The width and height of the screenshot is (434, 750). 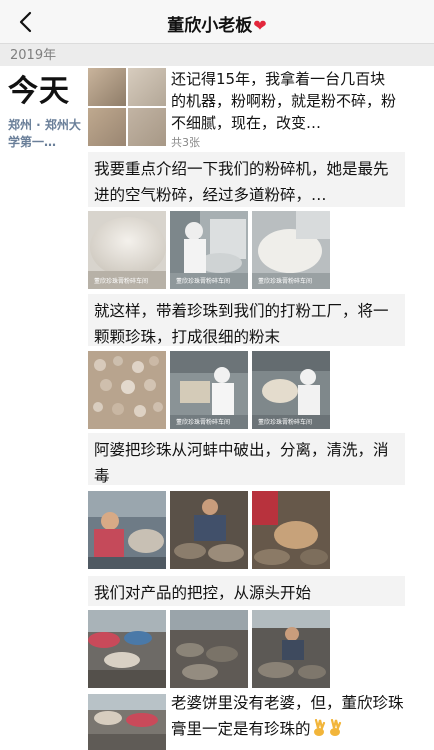 I want to click on photo-pearl-powder: 董欣珍珠膏粉碎车间, so click(x=127, y=250).